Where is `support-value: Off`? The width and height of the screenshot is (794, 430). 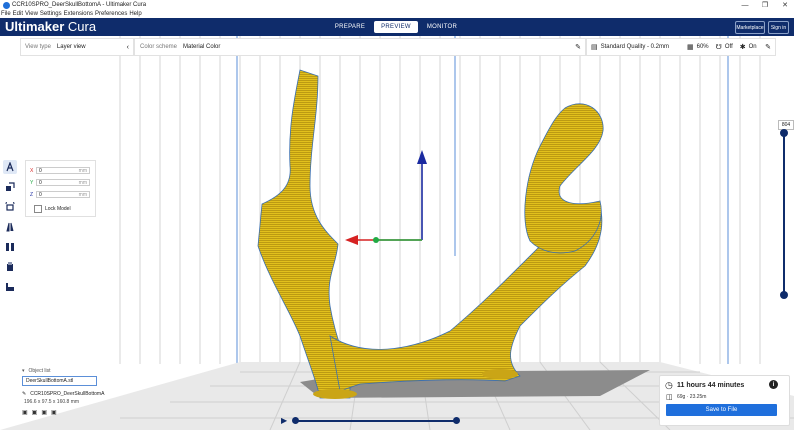 support-value: Off is located at coordinates (728, 47).